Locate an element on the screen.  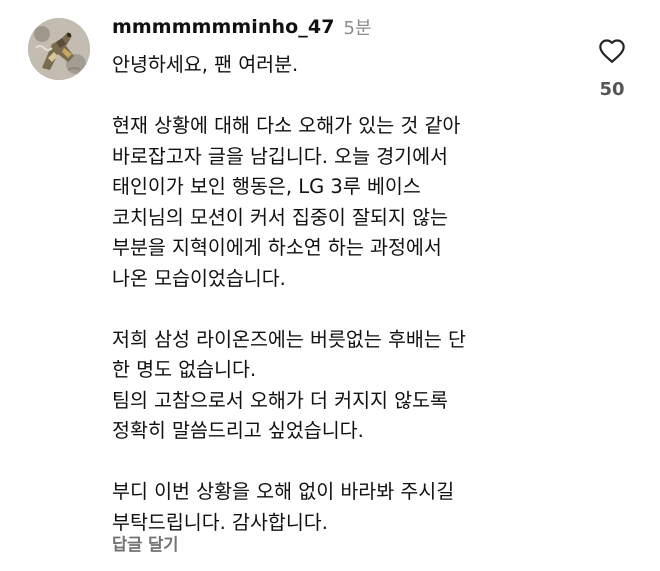
comment-line: 부분을 지혁이에게 하소연 하는 과정에서 is located at coordinates (277, 247).